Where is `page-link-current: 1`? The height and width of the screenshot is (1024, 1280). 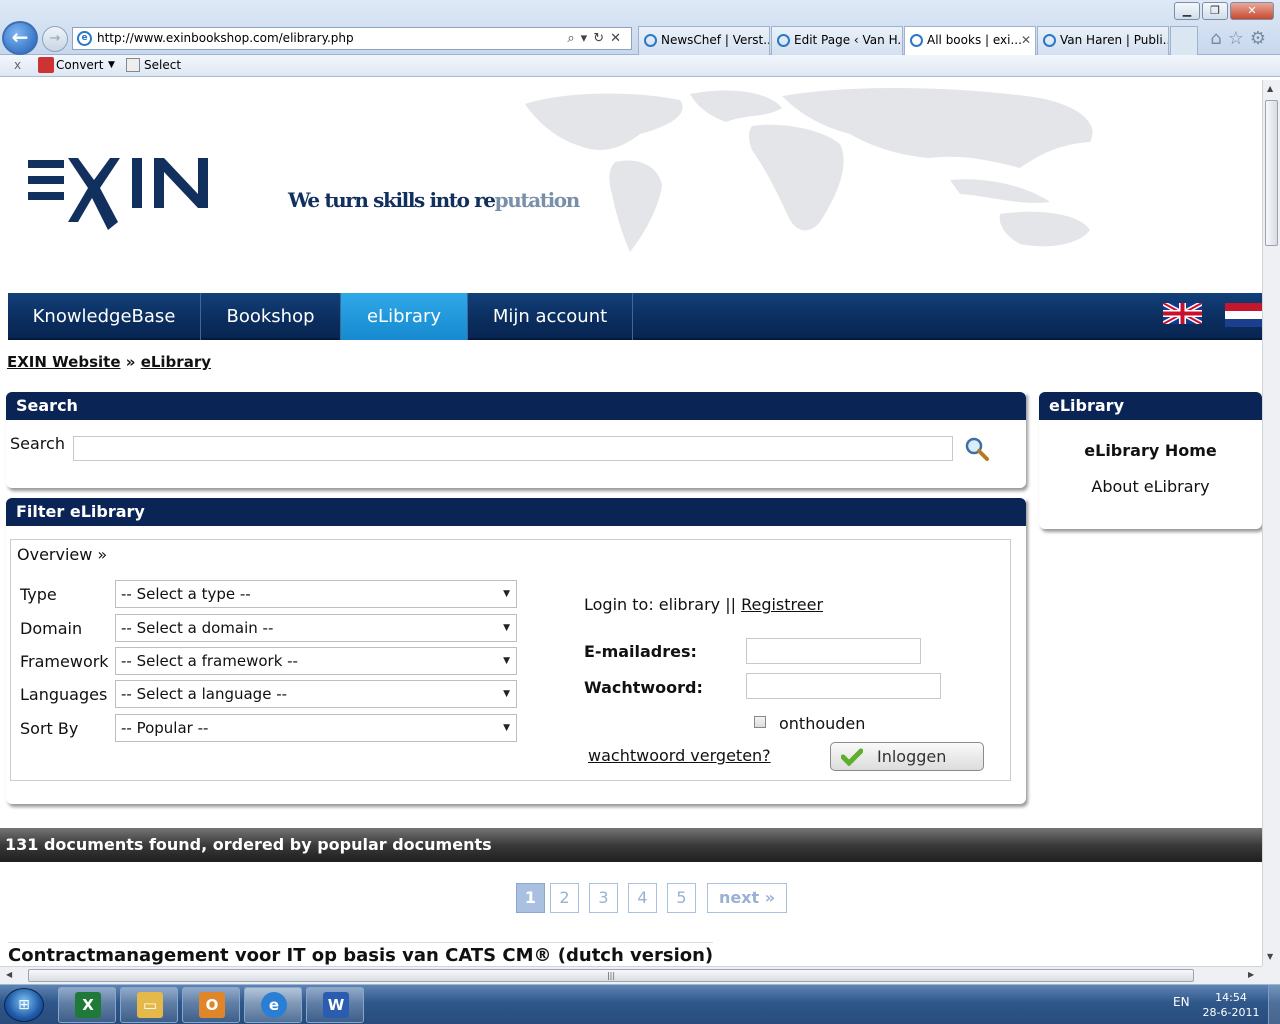
page-link-current: 1 is located at coordinates (530, 898).